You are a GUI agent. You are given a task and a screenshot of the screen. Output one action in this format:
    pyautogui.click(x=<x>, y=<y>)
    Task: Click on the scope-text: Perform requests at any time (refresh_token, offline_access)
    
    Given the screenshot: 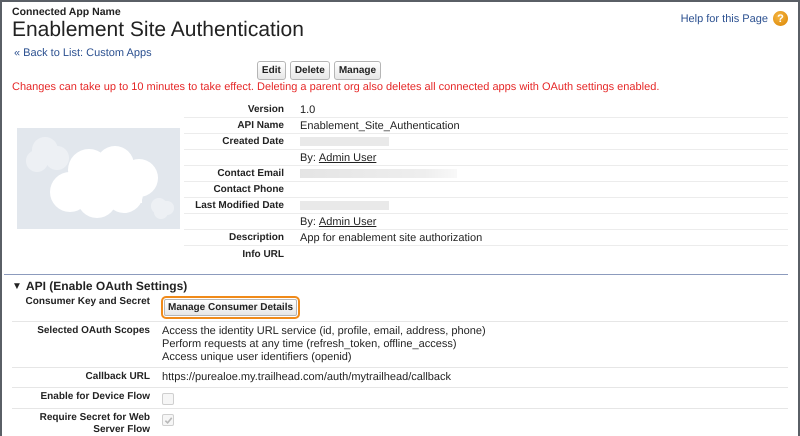 What is the action you would take?
    pyautogui.click(x=310, y=344)
    